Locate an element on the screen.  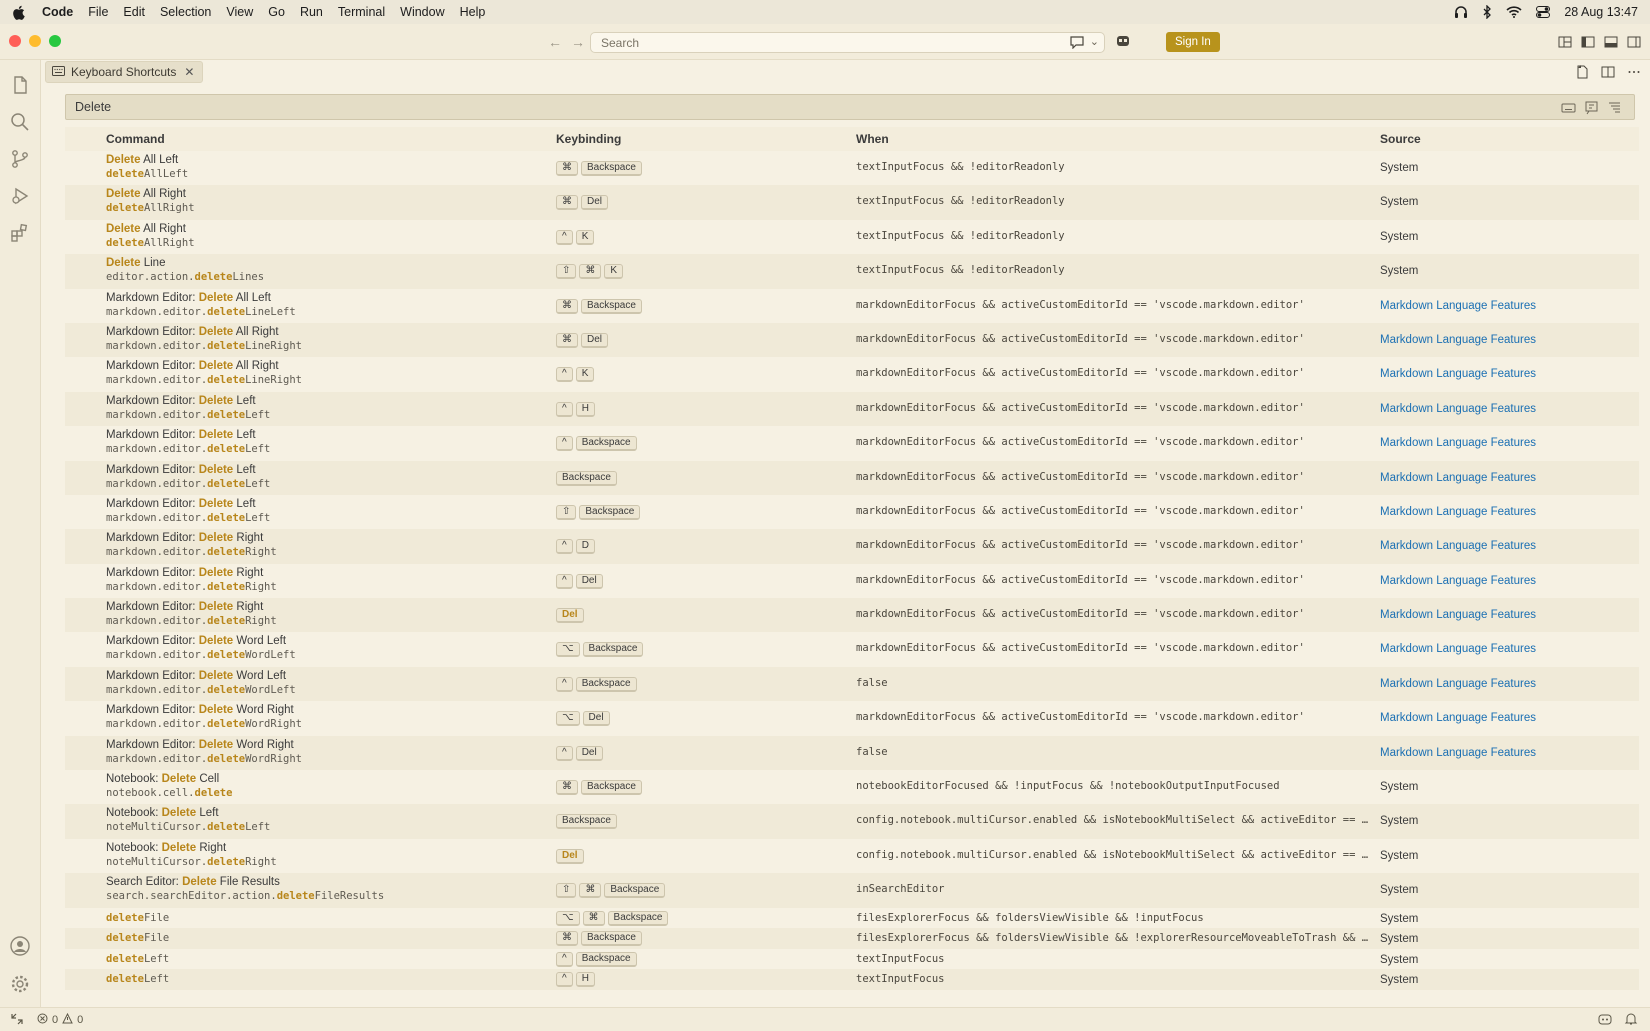
keybinding-cell: ^ Del is located at coordinates (579, 753).